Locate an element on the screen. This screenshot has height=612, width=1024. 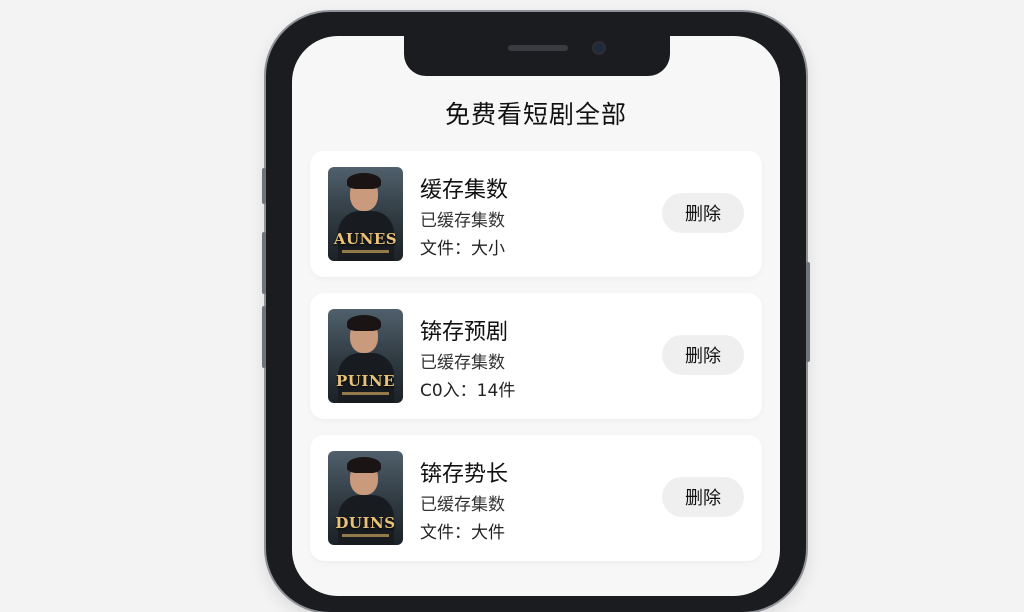
download-item: DUINS 锛存势长 已缓存集数 文件：大件 删除 is located at coordinates (536, 498).